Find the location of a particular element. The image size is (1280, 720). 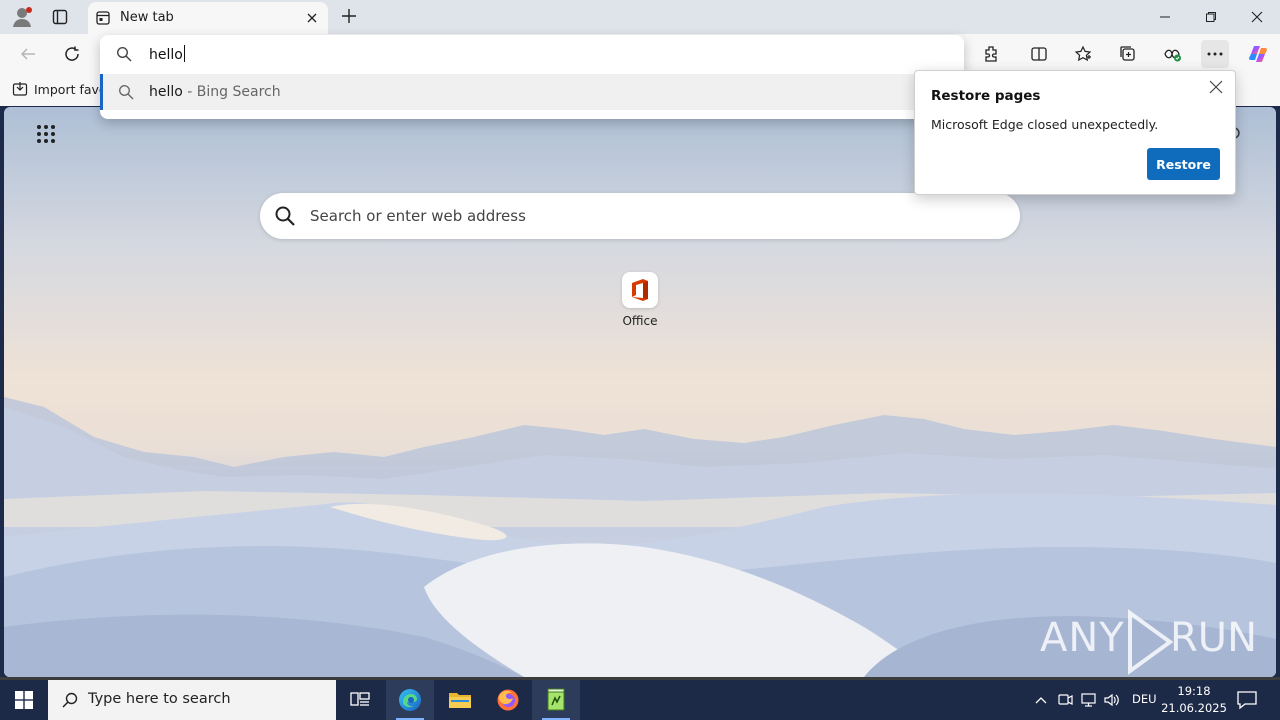

windows-logo-icon is located at coordinates (24, 700).